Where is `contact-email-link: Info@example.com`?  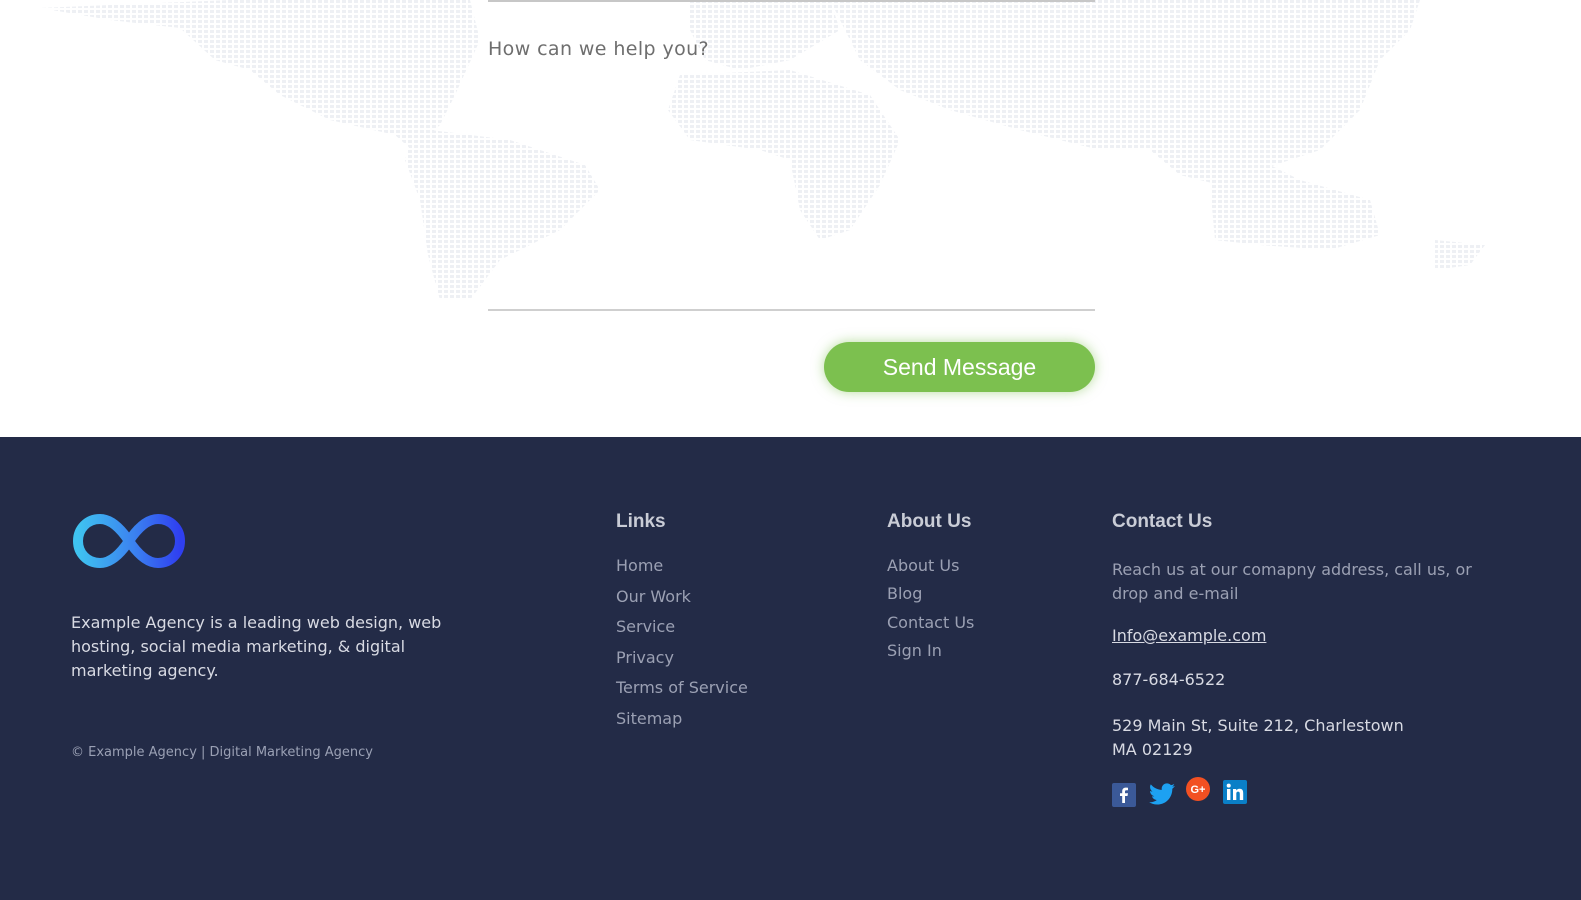 contact-email-link: Info@example.com is located at coordinates (1189, 635).